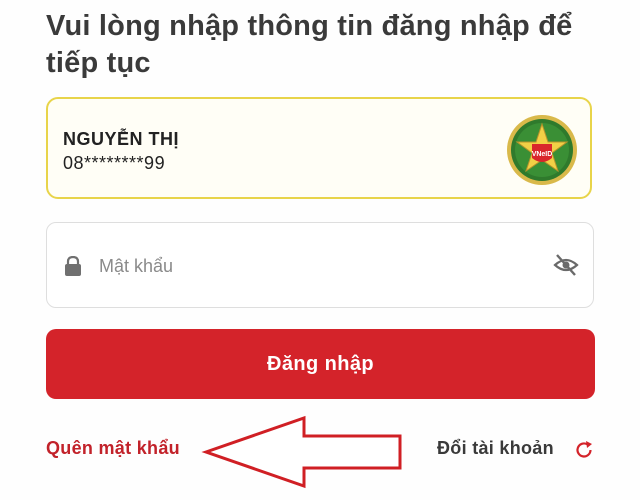 This screenshot has width=640, height=500. I want to click on annotation-arrow, so click(301, 452).